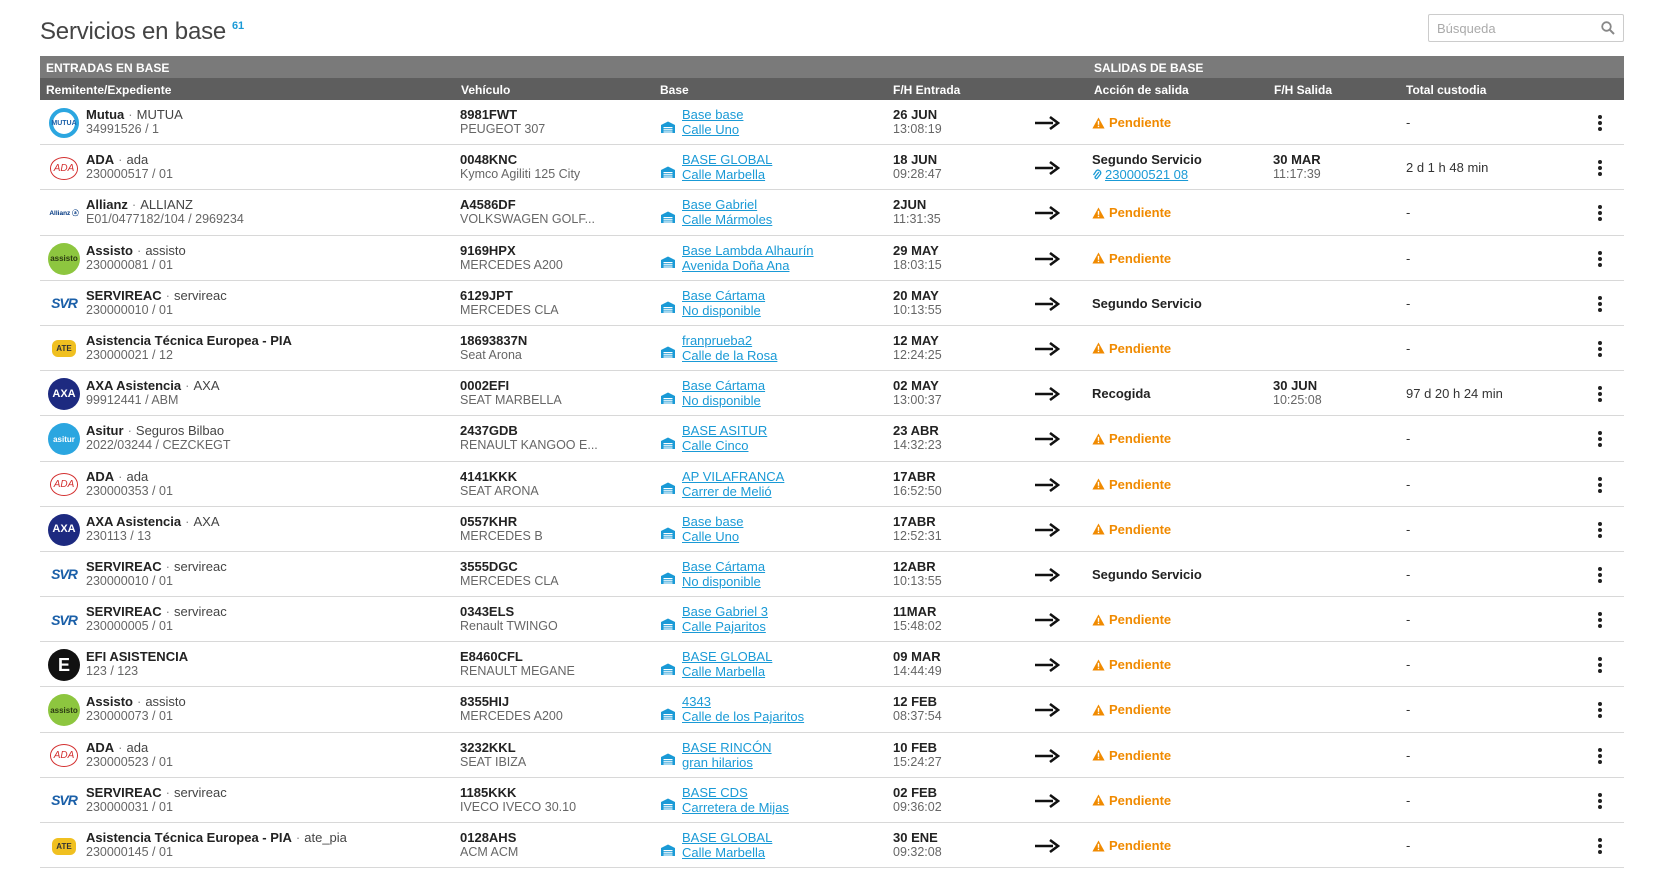  I want to click on vehicle-model: PEUGEOT 307, so click(503, 129).